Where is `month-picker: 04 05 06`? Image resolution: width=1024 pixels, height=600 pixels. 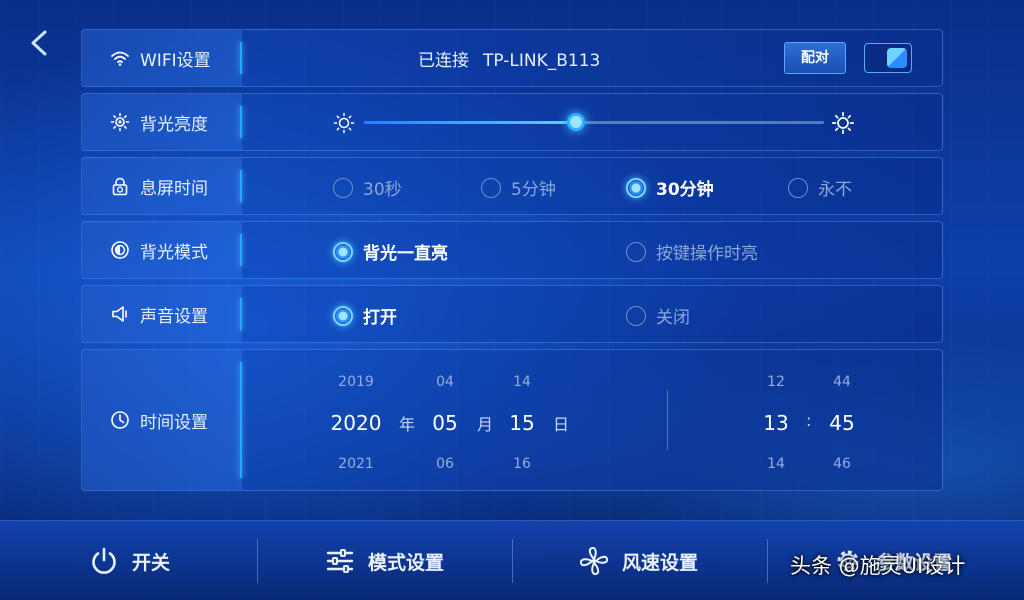
month-picker: 04 05 06 is located at coordinates (445, 424).